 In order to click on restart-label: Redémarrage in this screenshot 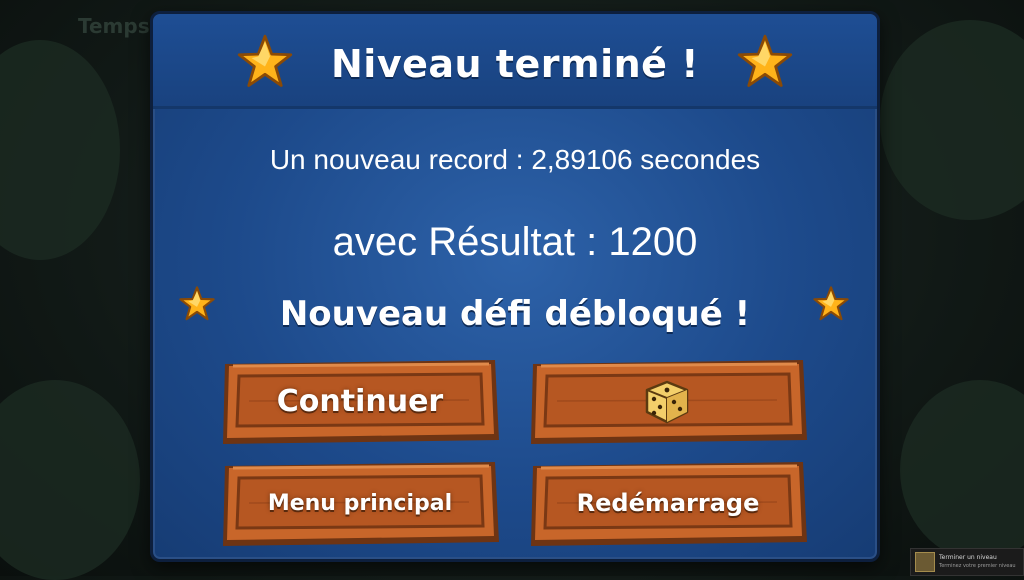, I will do `click(668, 503)`.